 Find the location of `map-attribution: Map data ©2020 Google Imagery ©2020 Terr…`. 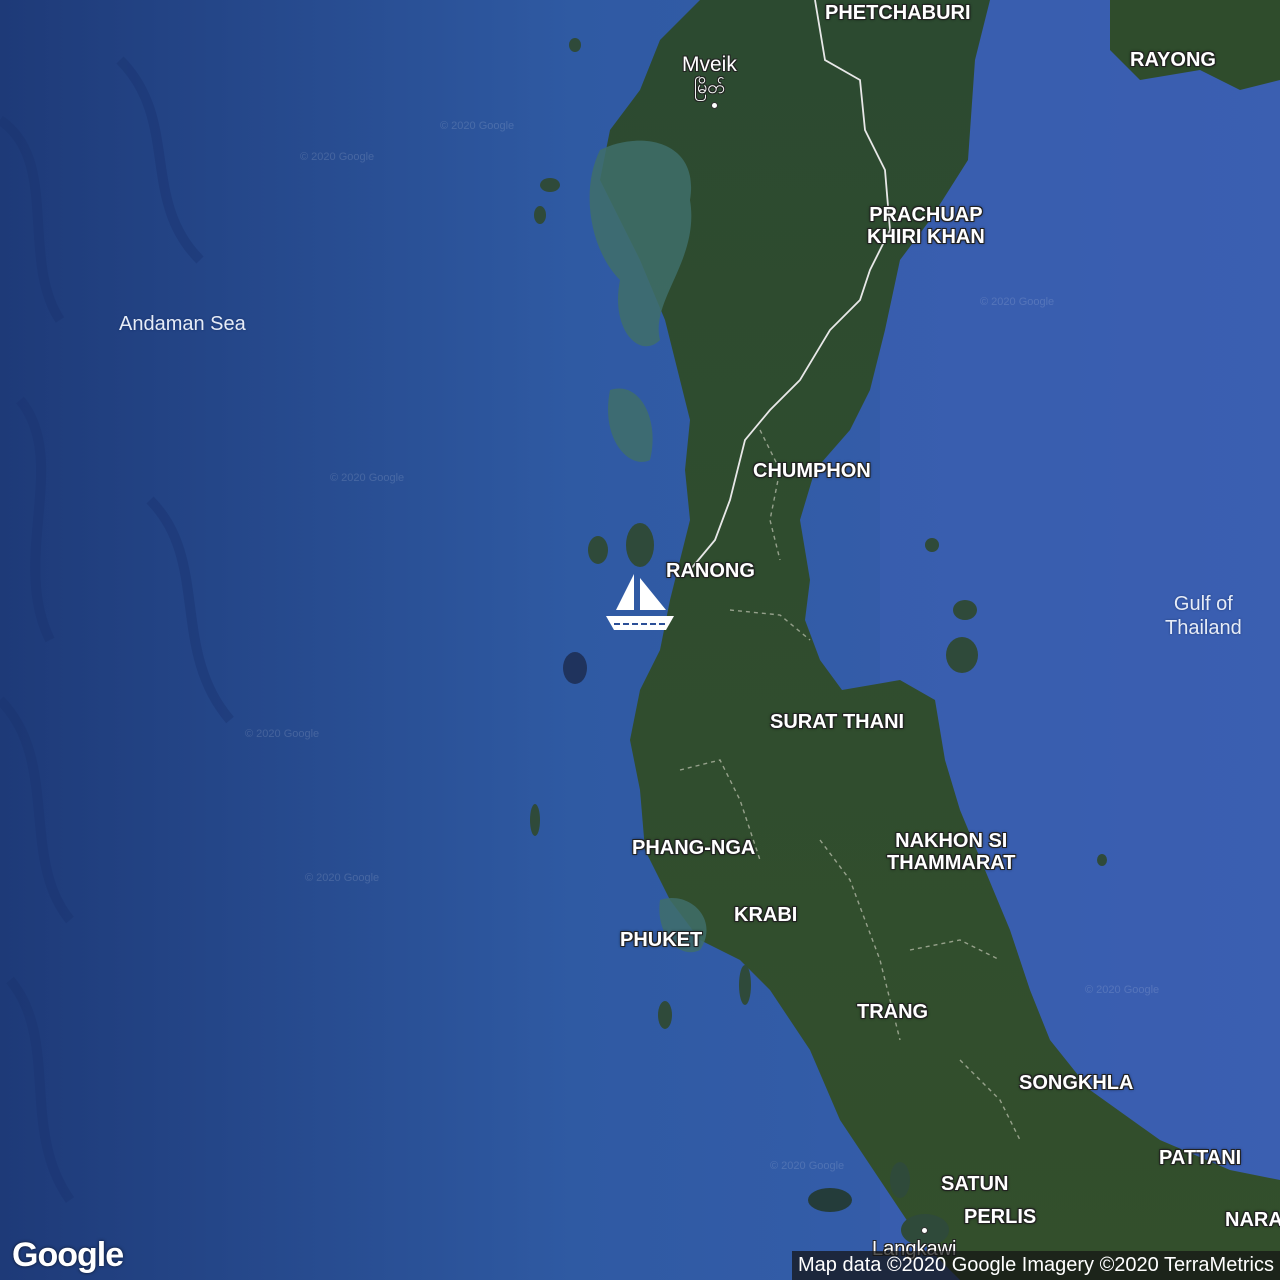

map-attribution: Map data ©2020 Google Imagery ©2020 Terr… is located at coordinates (1035, 1265).